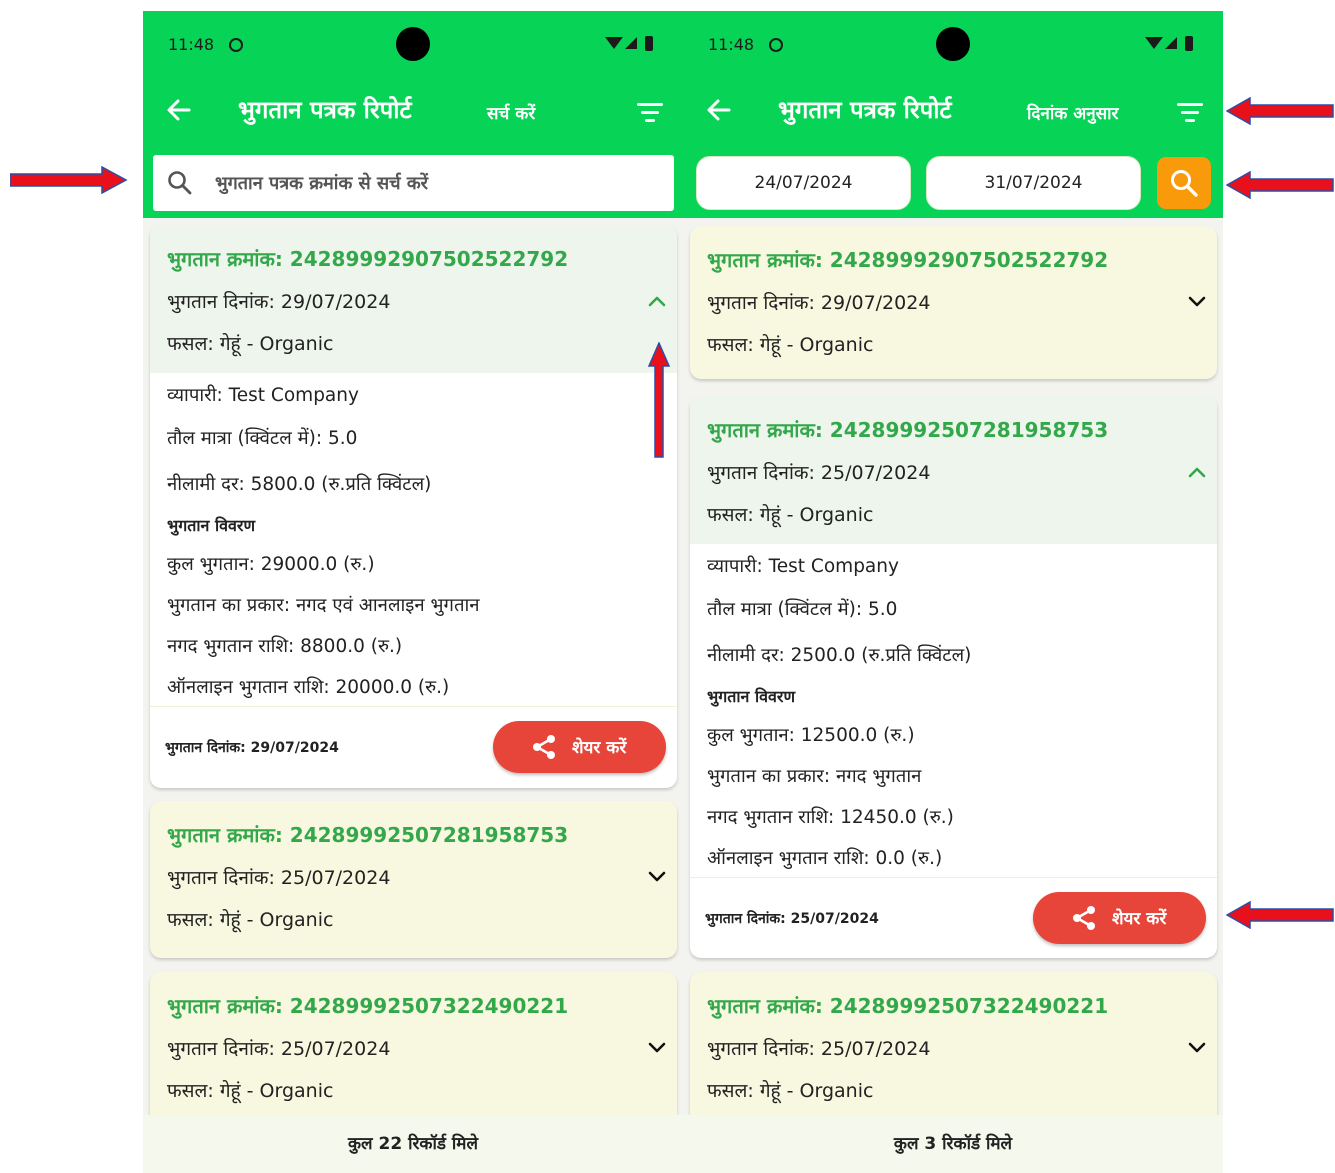 The image size is (1335, 1173). I want to click on annotation-arrow-right, so click(69, 180).